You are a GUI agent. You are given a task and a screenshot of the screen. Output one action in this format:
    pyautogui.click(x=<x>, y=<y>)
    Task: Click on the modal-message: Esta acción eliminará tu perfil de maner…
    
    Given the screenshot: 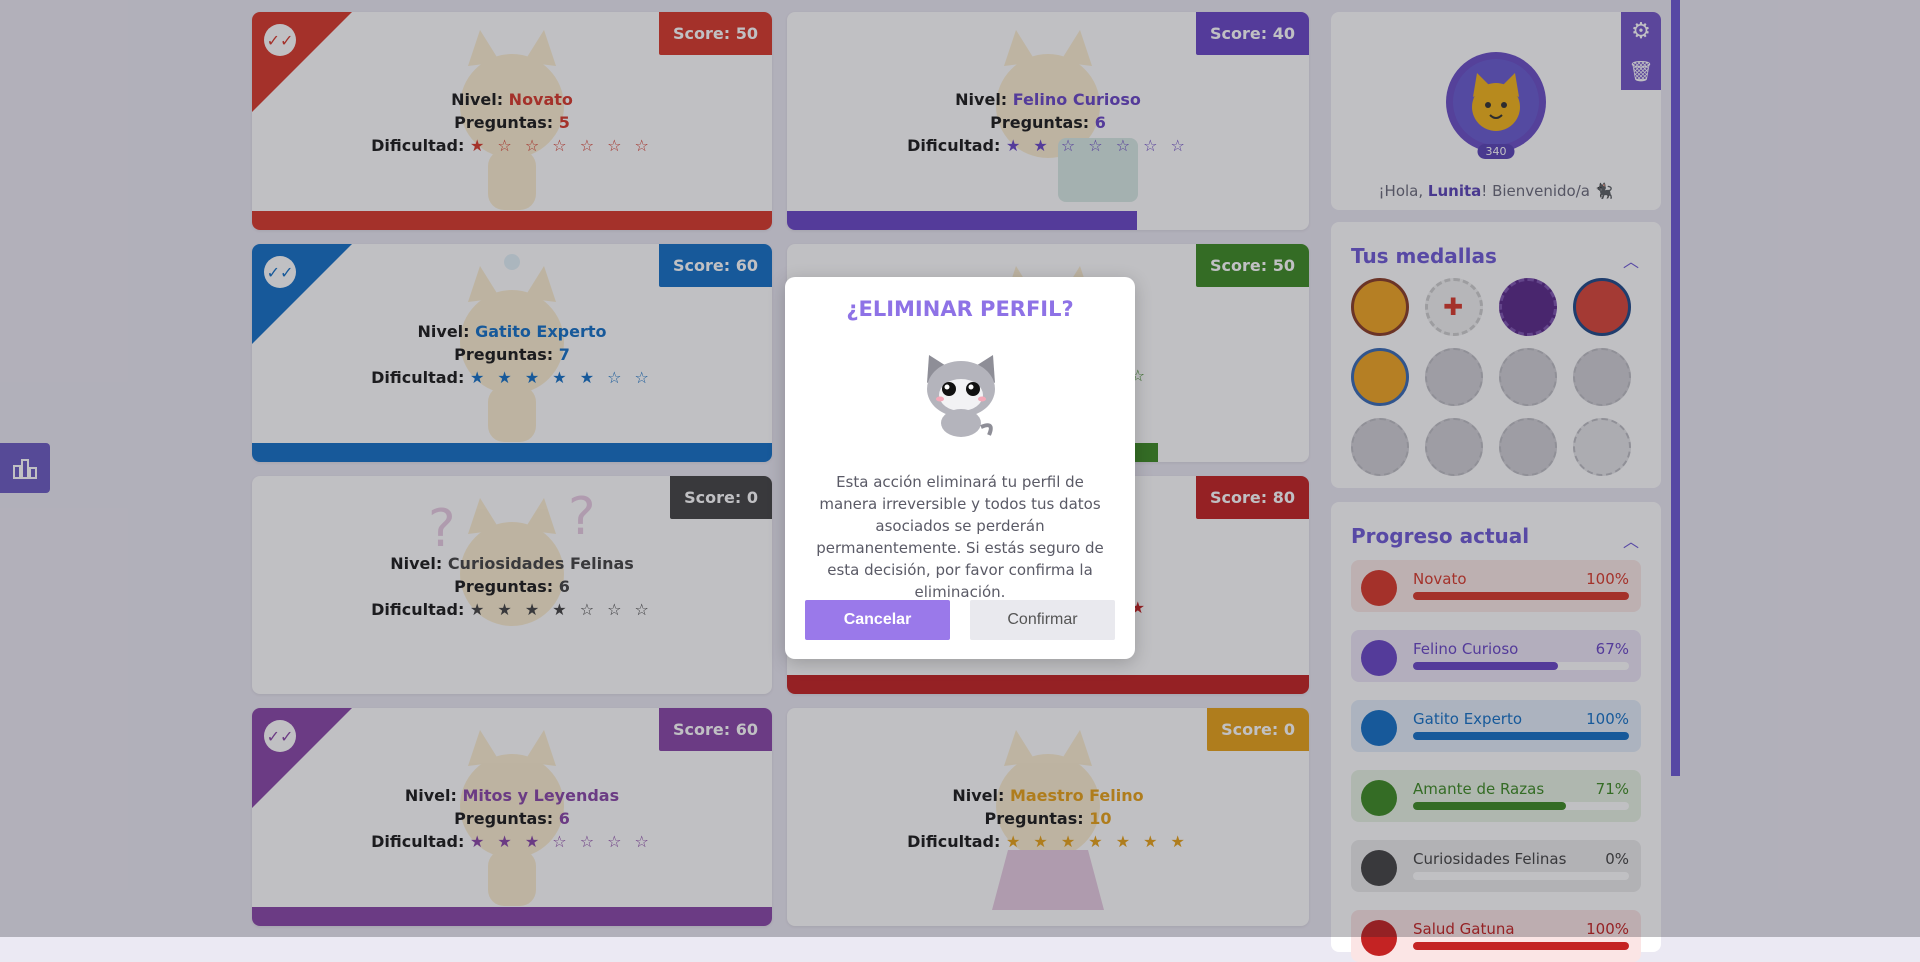 What is the action you would take?
    pyautogui.click(x=960, y=537)
    